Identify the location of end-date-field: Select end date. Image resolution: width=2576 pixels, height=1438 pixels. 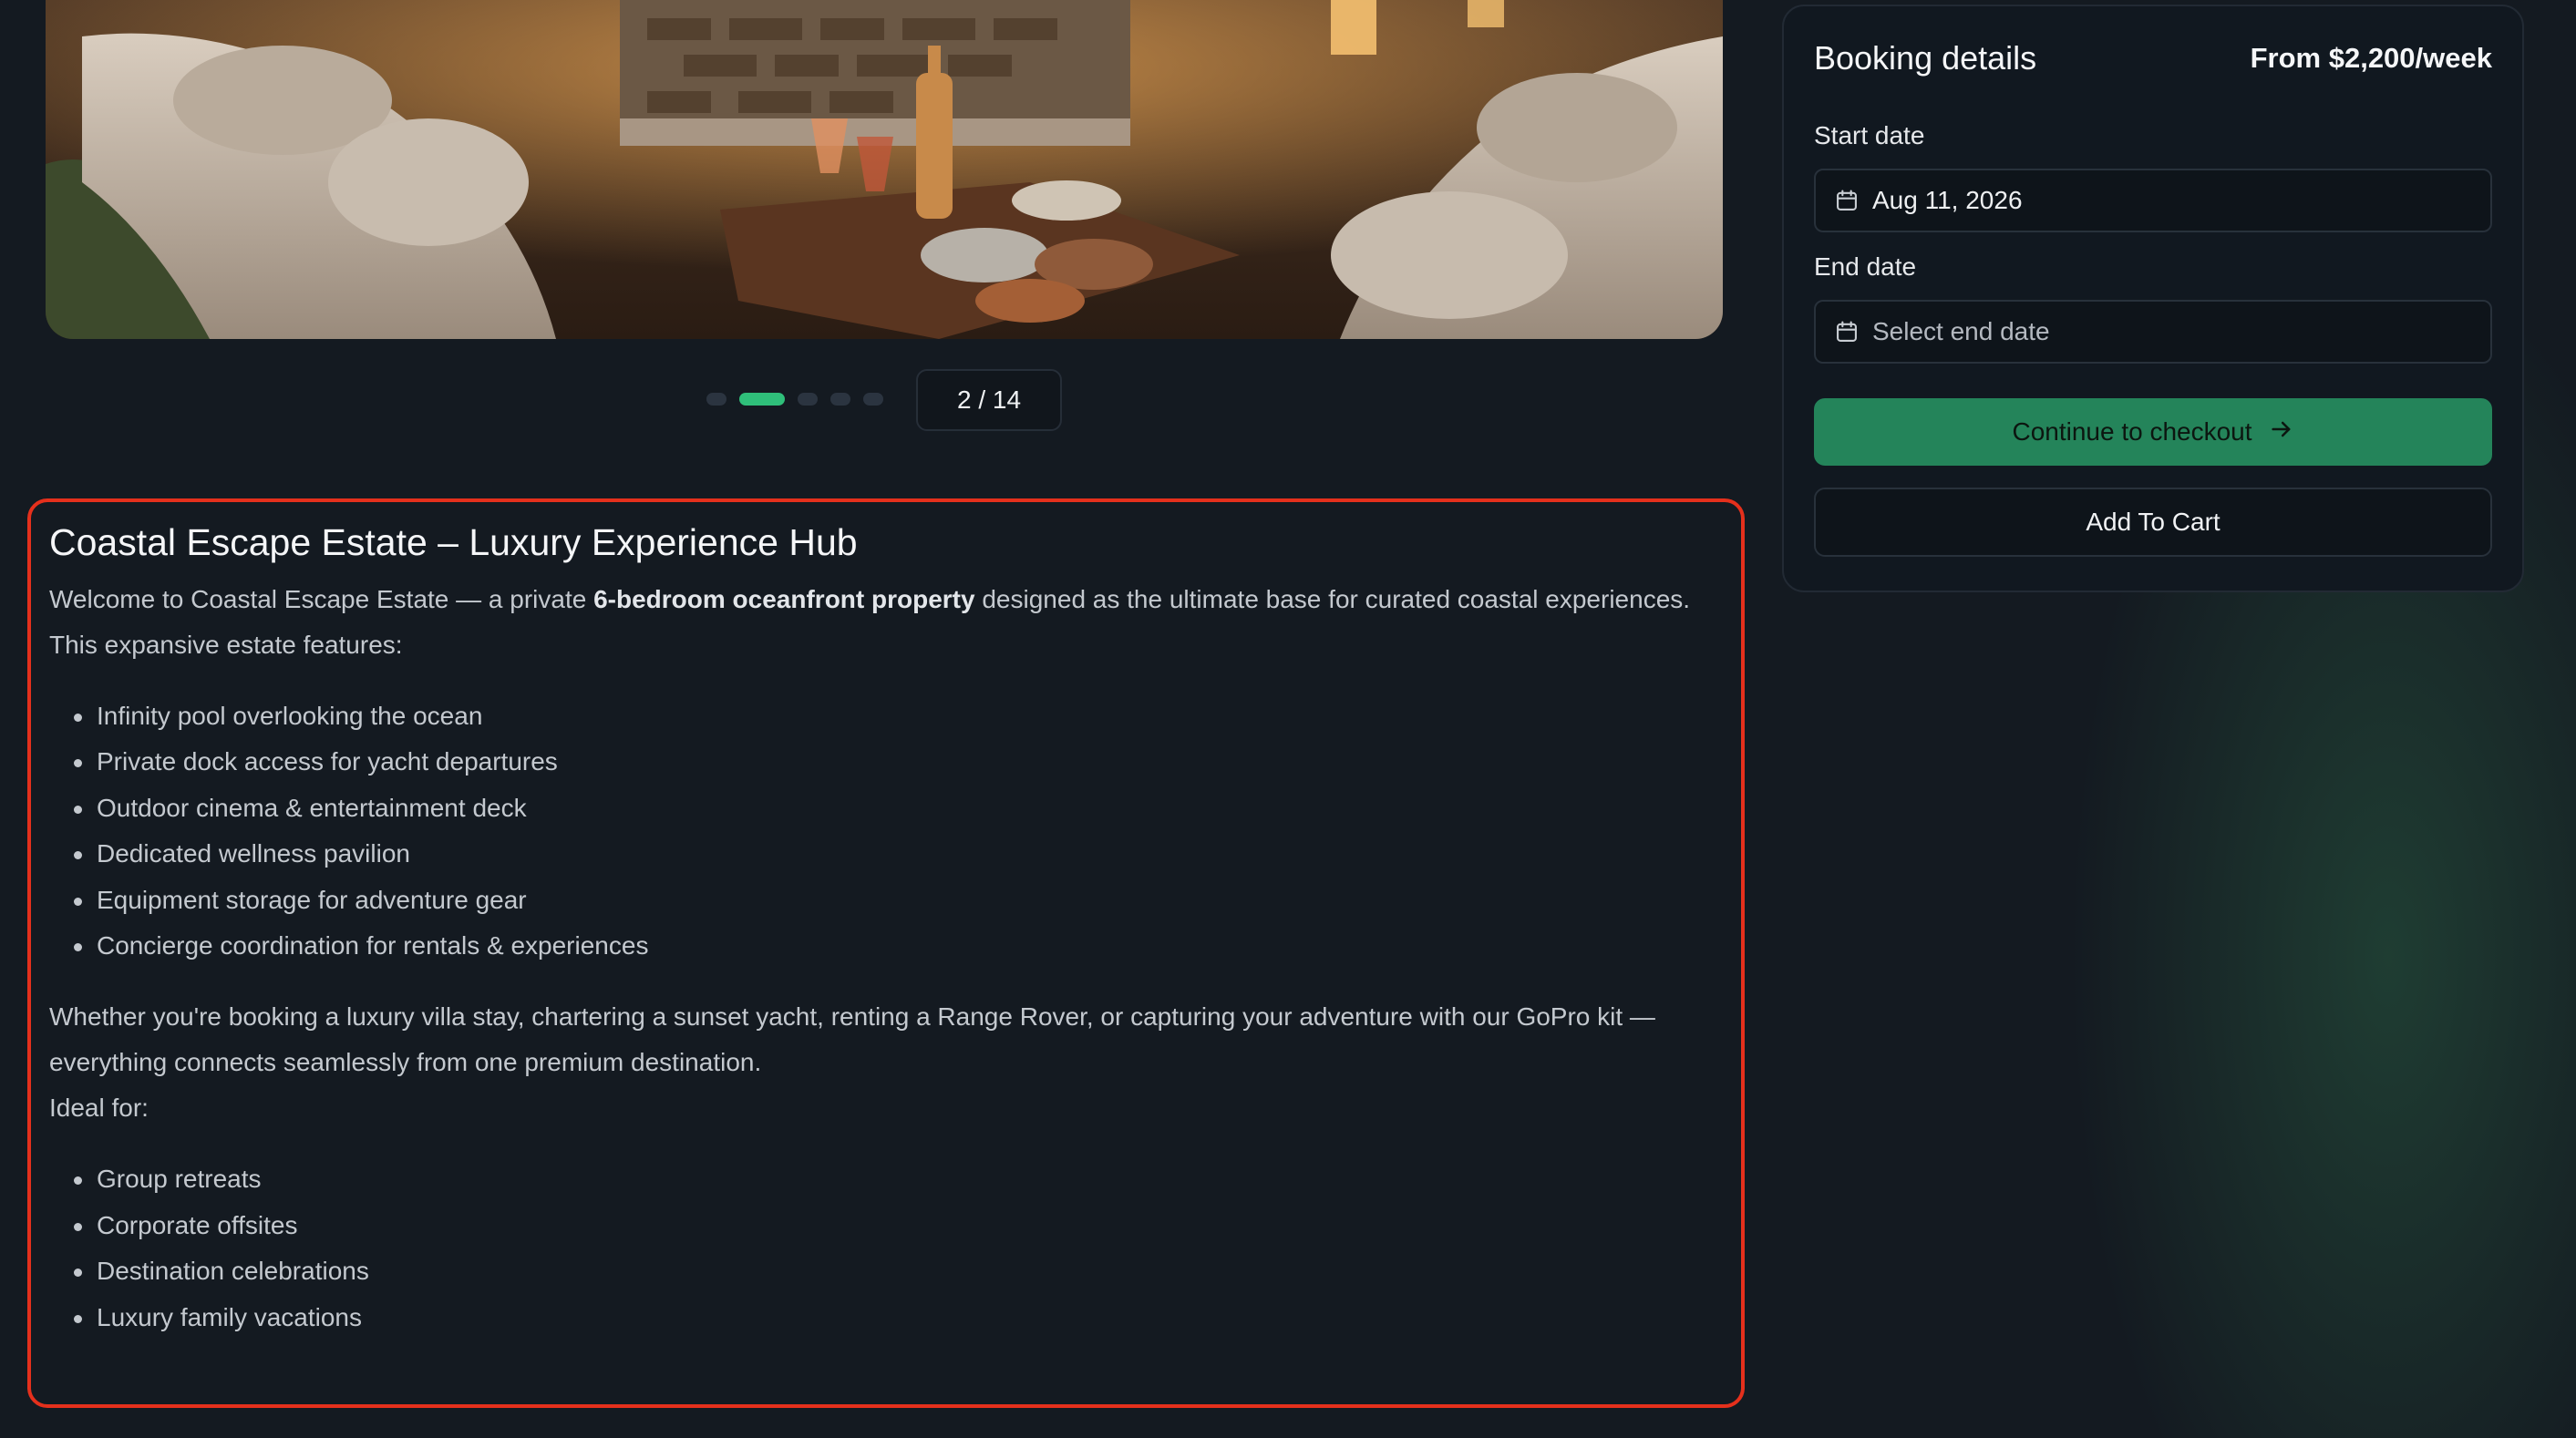
(2153, 332).